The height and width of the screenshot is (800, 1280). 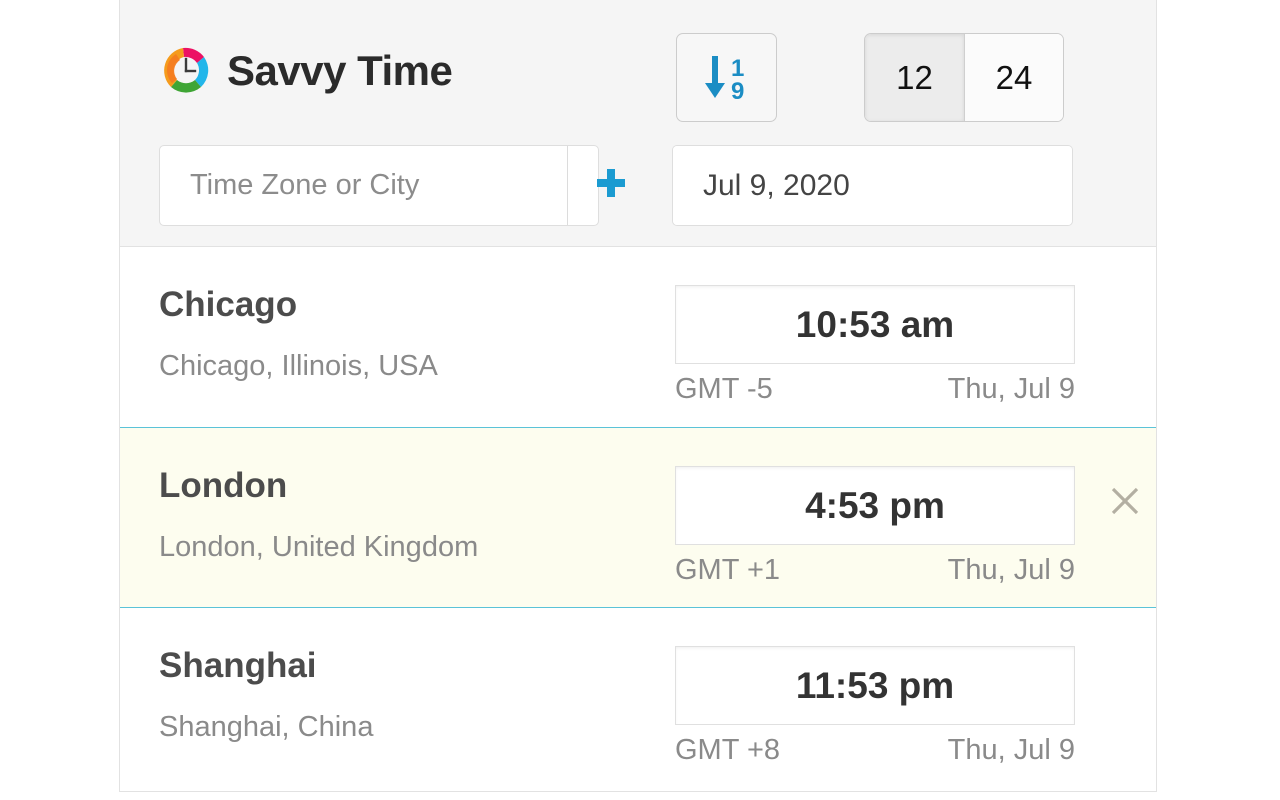 I want to click on row-time: 11:53 pm, so click(x=875, y=685).